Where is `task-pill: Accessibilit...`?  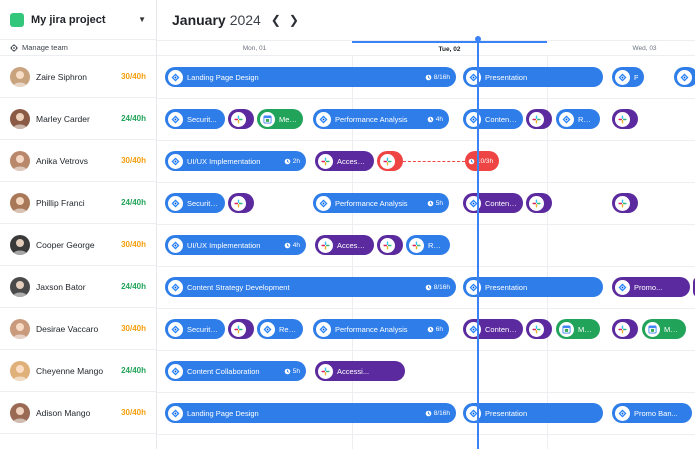
task-pill: Accessibilit... is located at coordinates (344, 245).